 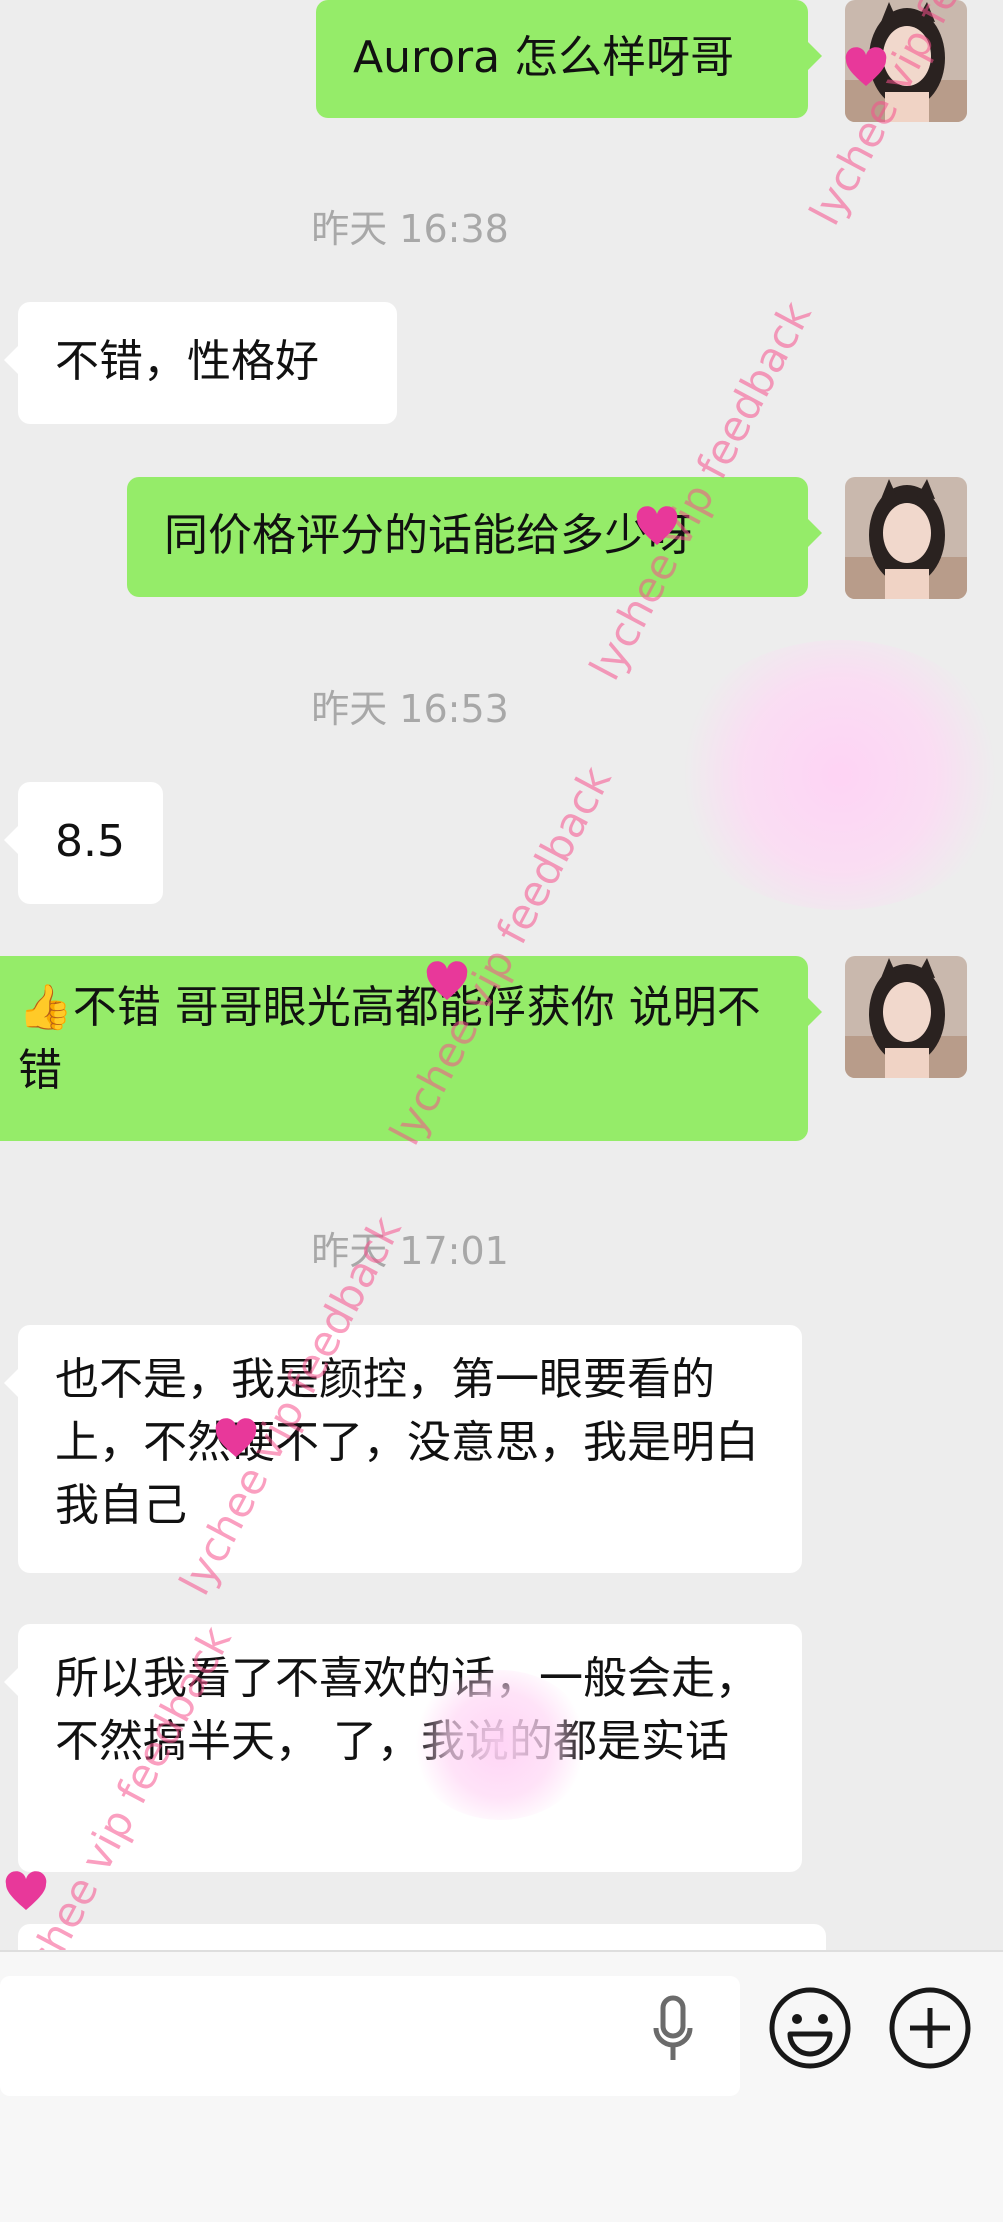 I want to click on microphone-icon, so click(x=673, y=2032).